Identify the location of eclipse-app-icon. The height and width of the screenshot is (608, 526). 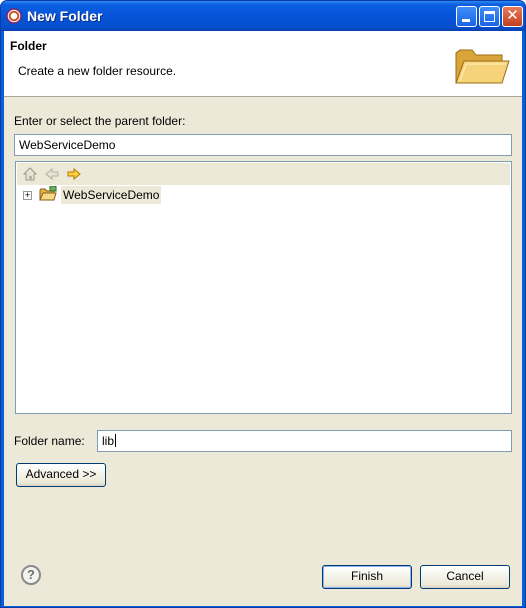
(14, 16).